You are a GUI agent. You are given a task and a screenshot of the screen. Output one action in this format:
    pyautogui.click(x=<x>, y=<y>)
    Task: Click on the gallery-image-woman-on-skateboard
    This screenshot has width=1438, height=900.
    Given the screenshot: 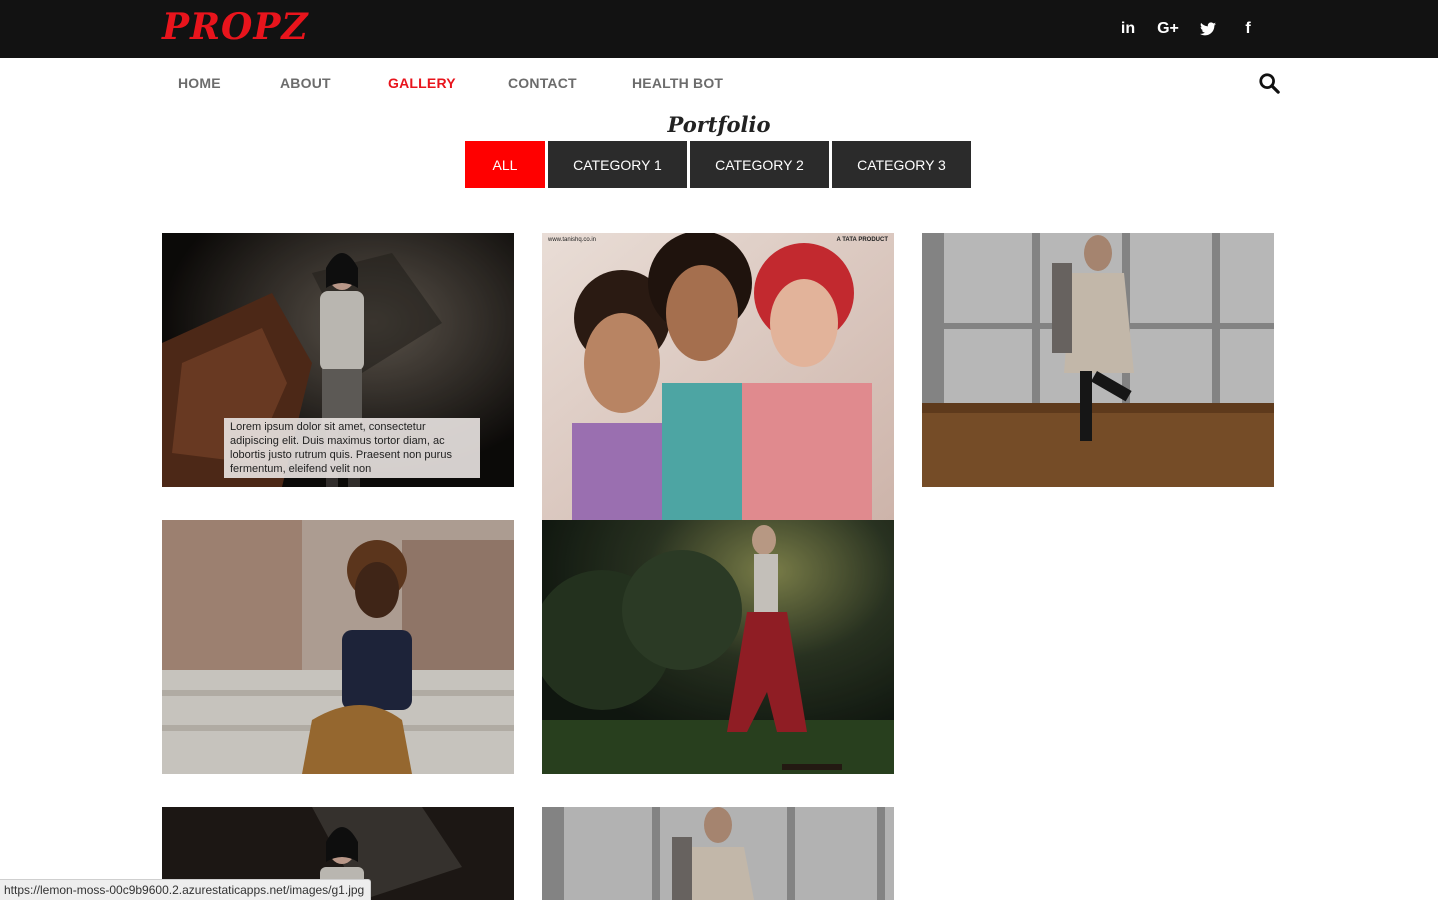 What is the action you would take?
    pyautogui.click(x=718, y=647)
    